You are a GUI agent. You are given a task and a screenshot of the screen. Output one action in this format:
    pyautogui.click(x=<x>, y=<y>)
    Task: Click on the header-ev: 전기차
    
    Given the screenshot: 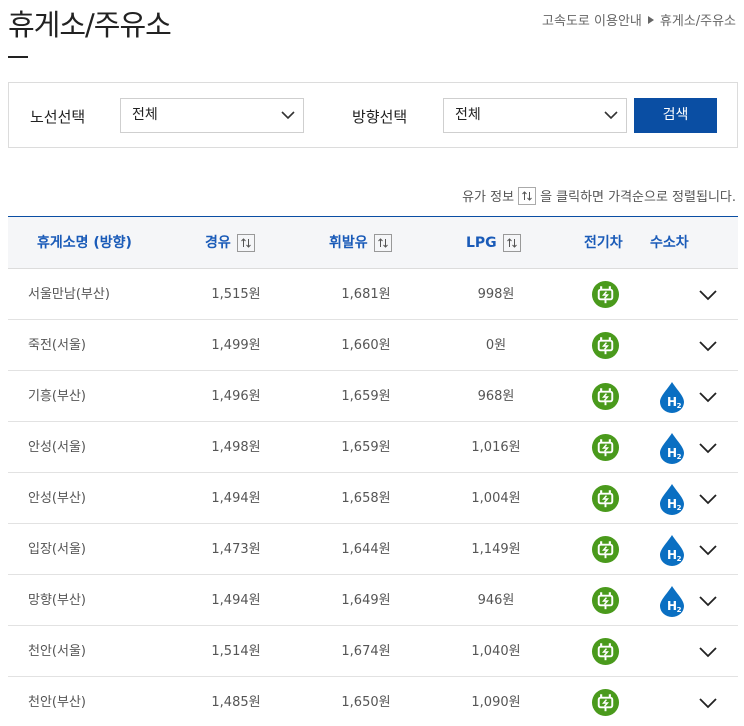 What is the action you would take?
    pyautogui.click(x=603, y=243)
    